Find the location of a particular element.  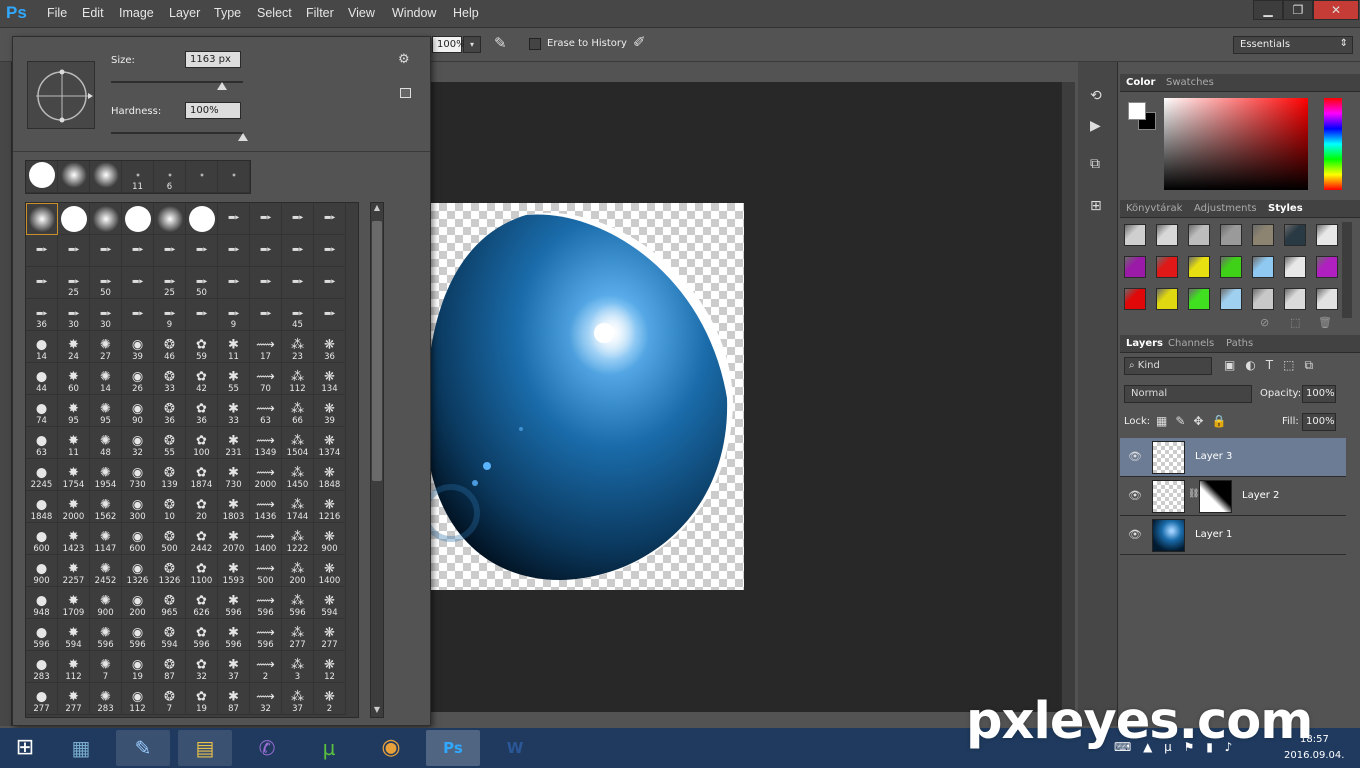

layer-name: Layer 2 is located at coordinates (1260, 495).